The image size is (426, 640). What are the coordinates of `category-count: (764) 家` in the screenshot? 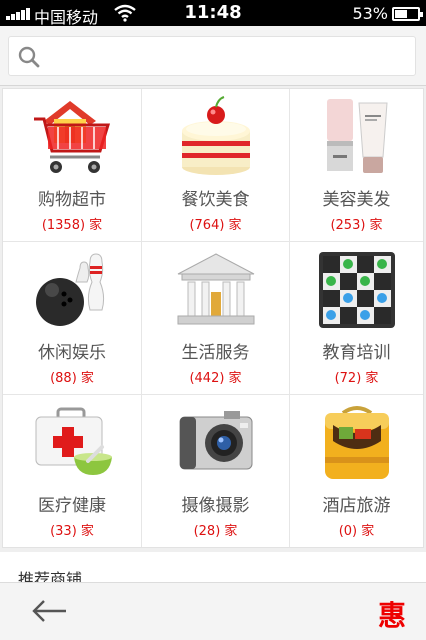 It's located at (215, 225).